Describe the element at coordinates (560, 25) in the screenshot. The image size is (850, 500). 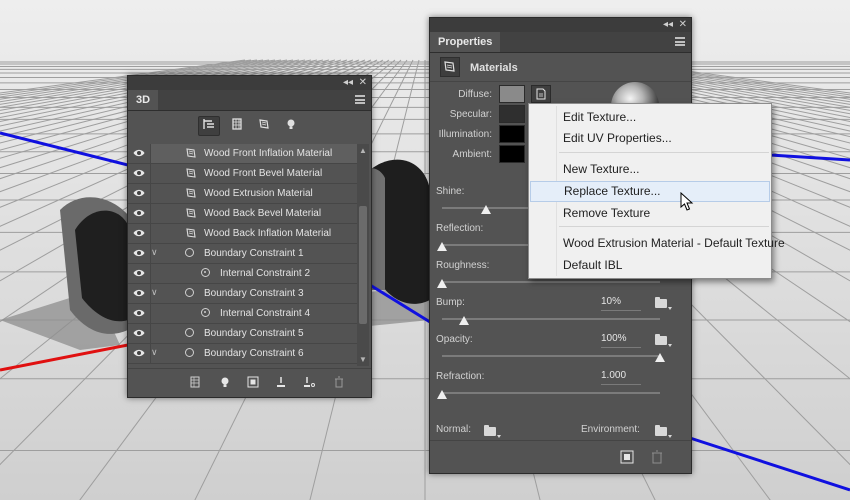
I see `properties-titlebar: ◂◂ ✕` at that location.